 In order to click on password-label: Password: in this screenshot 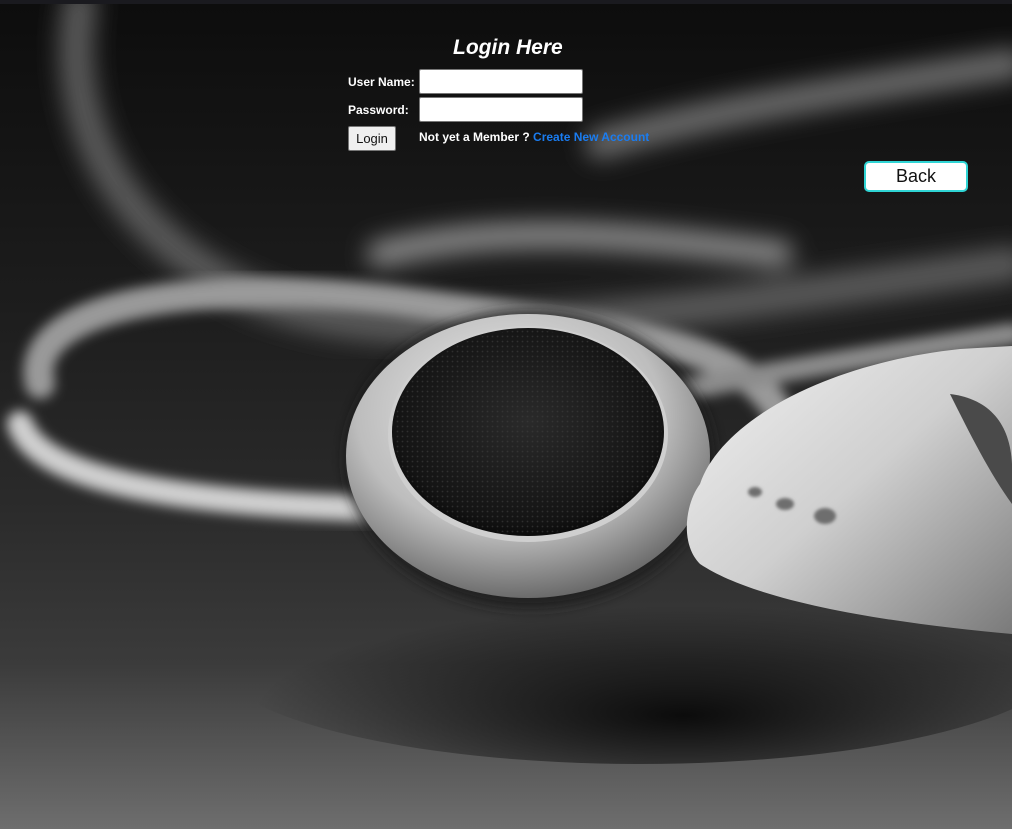, I will do `click(378, 110)`.